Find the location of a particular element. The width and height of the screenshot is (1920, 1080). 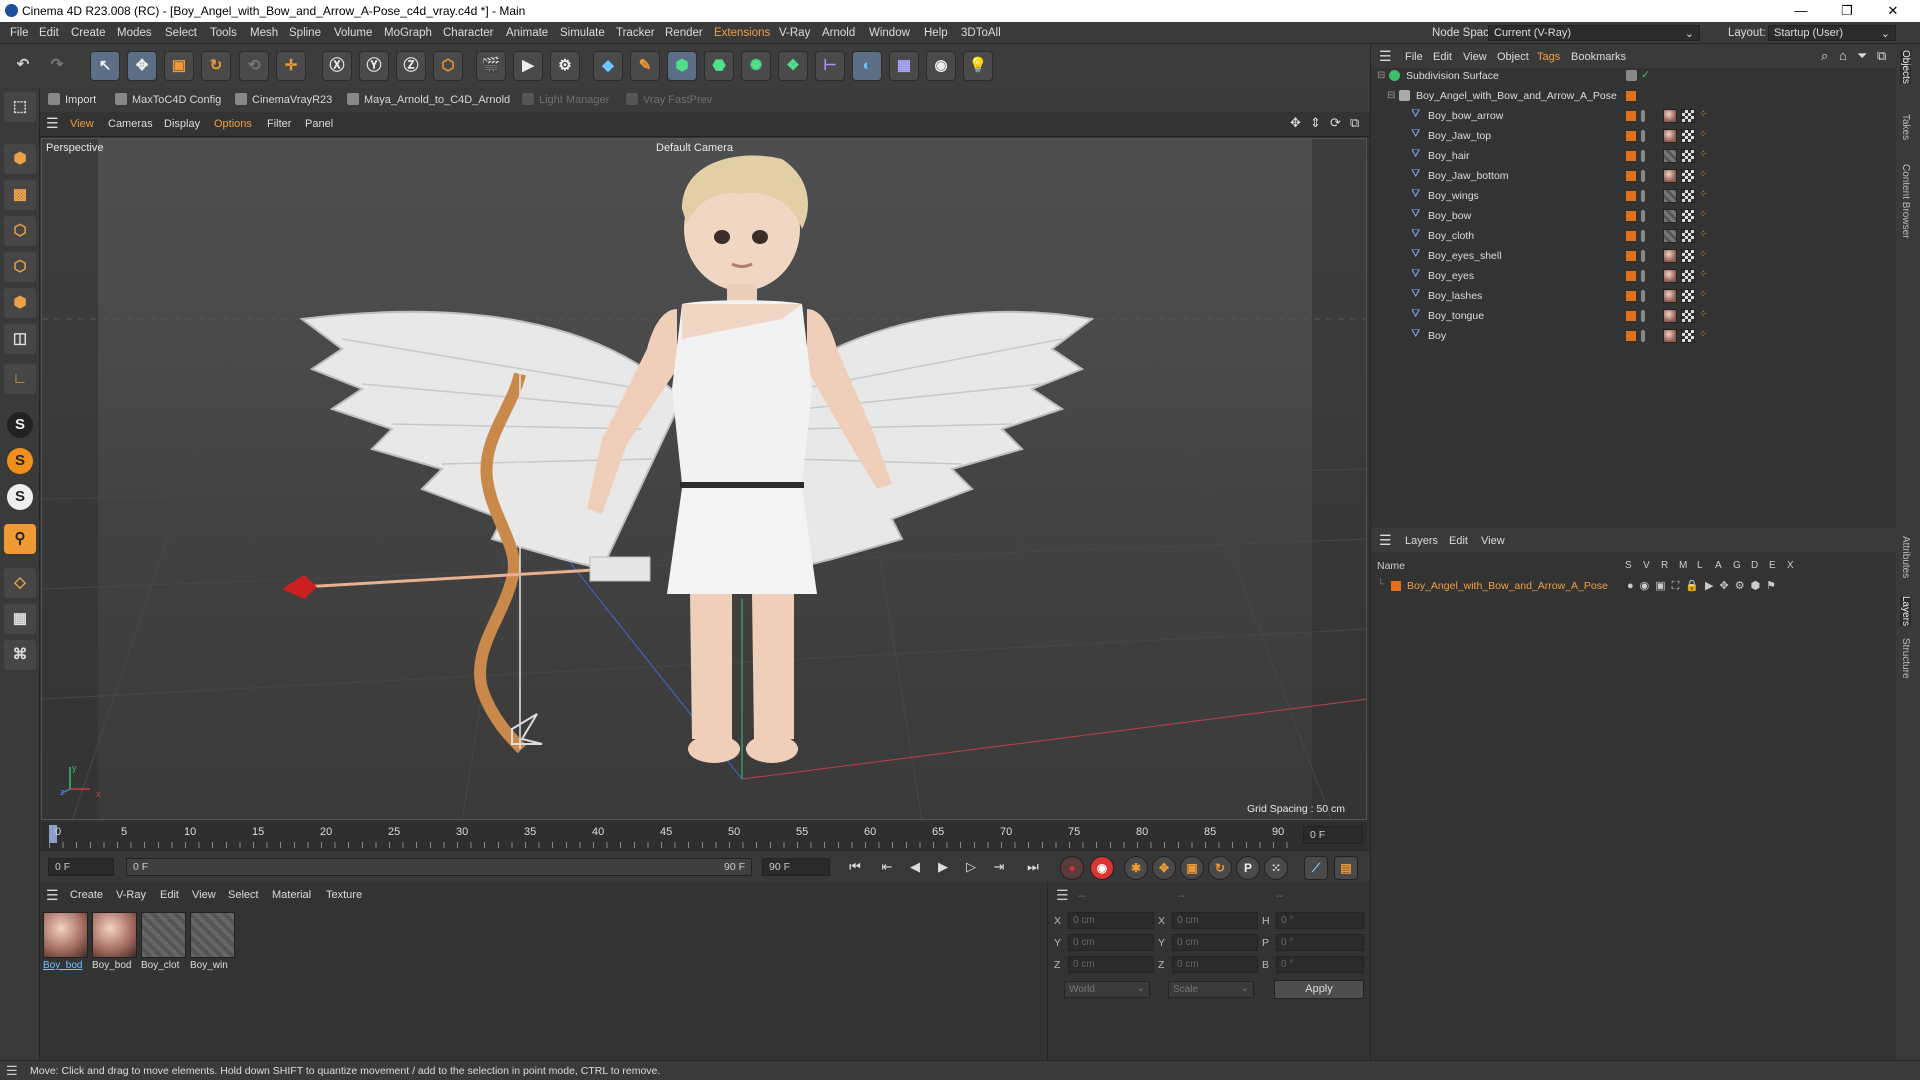

object-row: ⛛ Boy_lashes ⁘ is located at coordinates (1633, 296).